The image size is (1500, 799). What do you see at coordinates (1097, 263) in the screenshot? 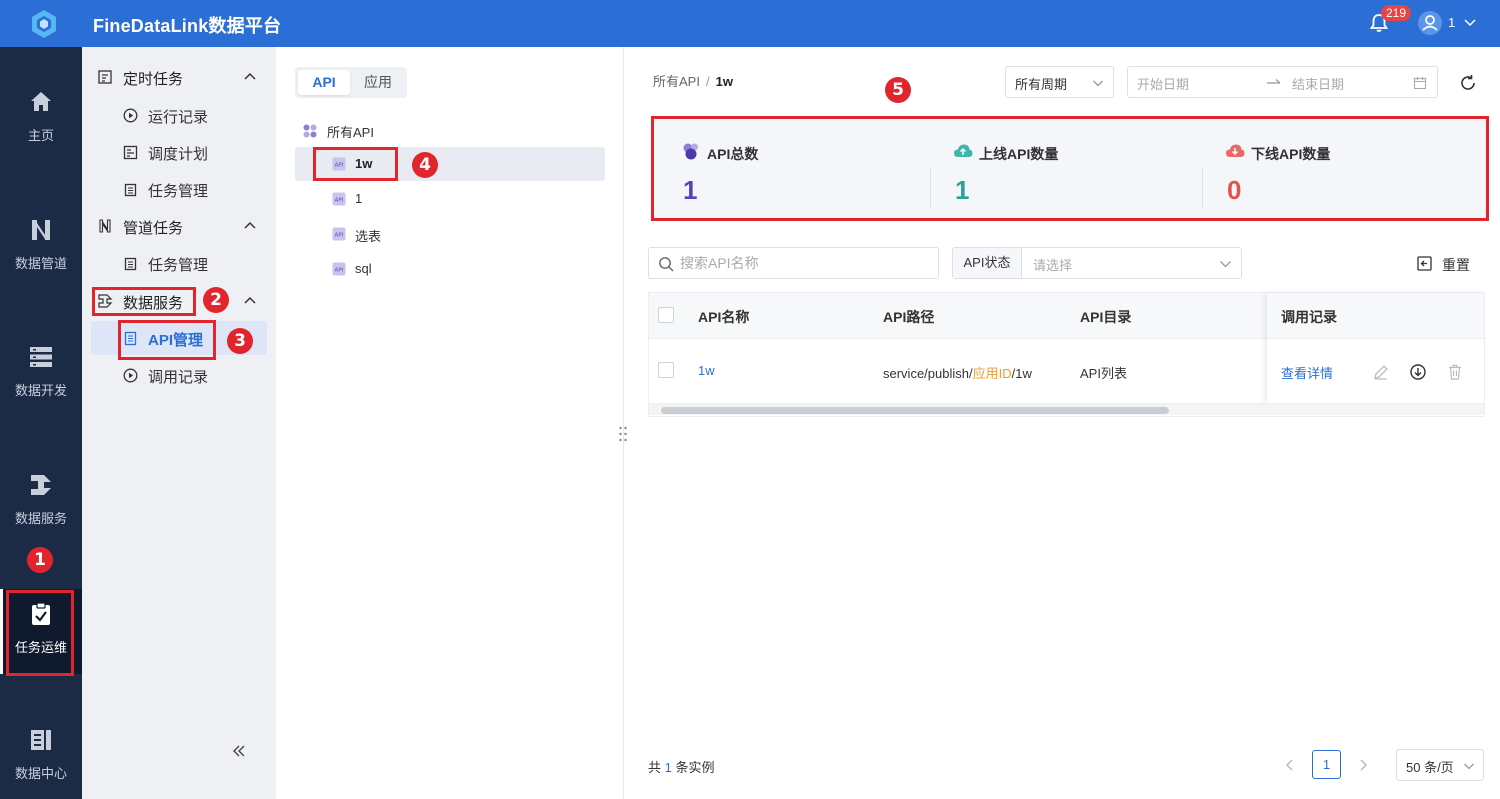
I see `status-filter: API状态 请选择` at bounding box center [1097, 263].